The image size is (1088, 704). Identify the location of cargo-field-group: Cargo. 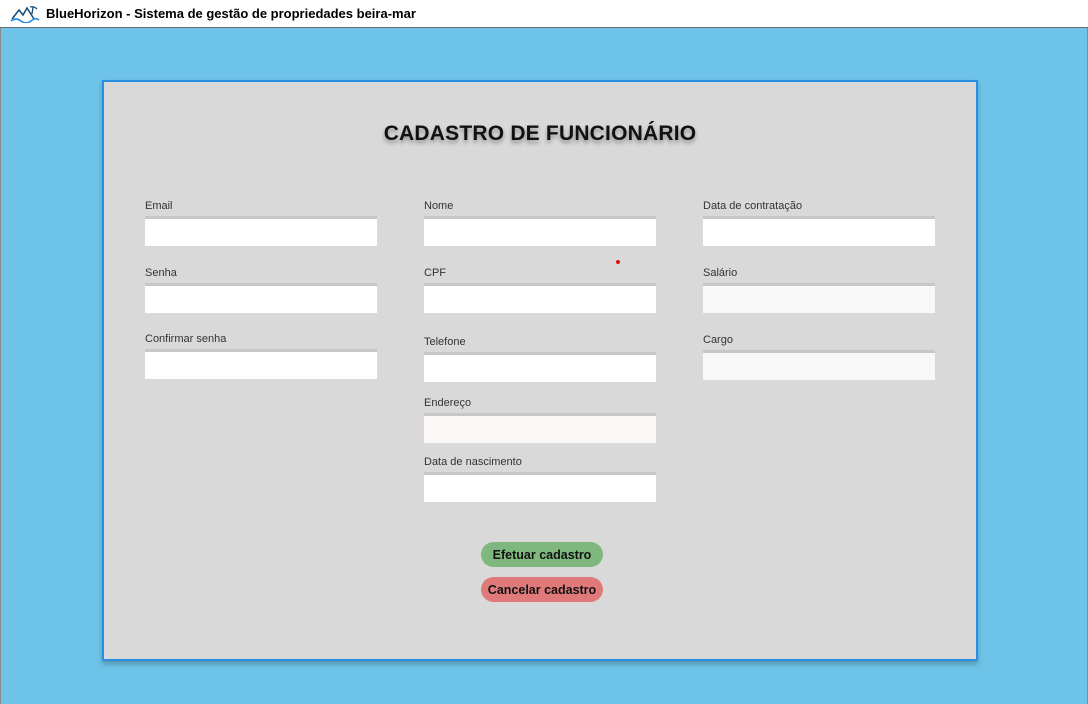
(819, 356).